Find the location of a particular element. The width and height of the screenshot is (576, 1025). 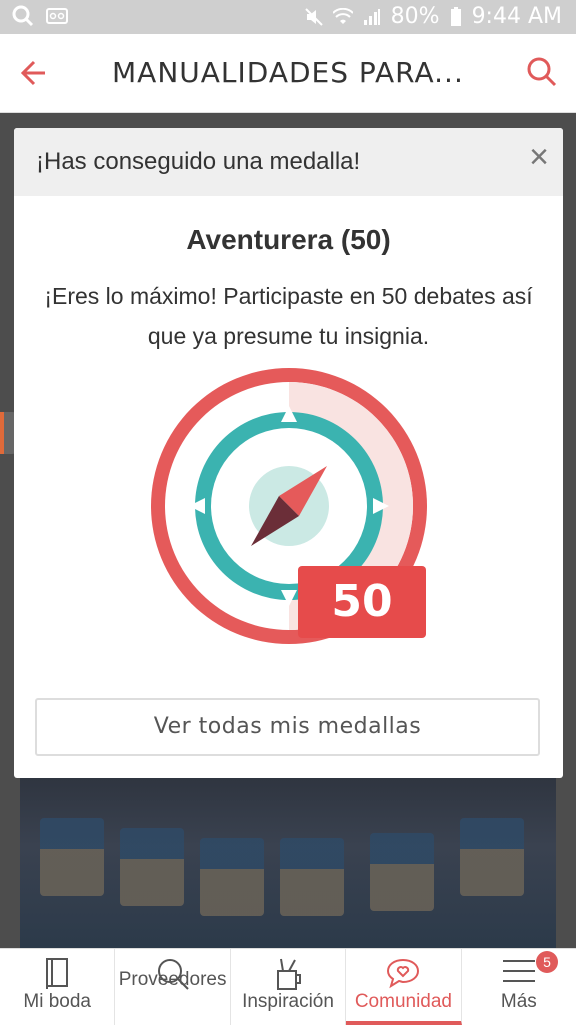

tab-mas: 5 Más is located at coordinates (519, 987).